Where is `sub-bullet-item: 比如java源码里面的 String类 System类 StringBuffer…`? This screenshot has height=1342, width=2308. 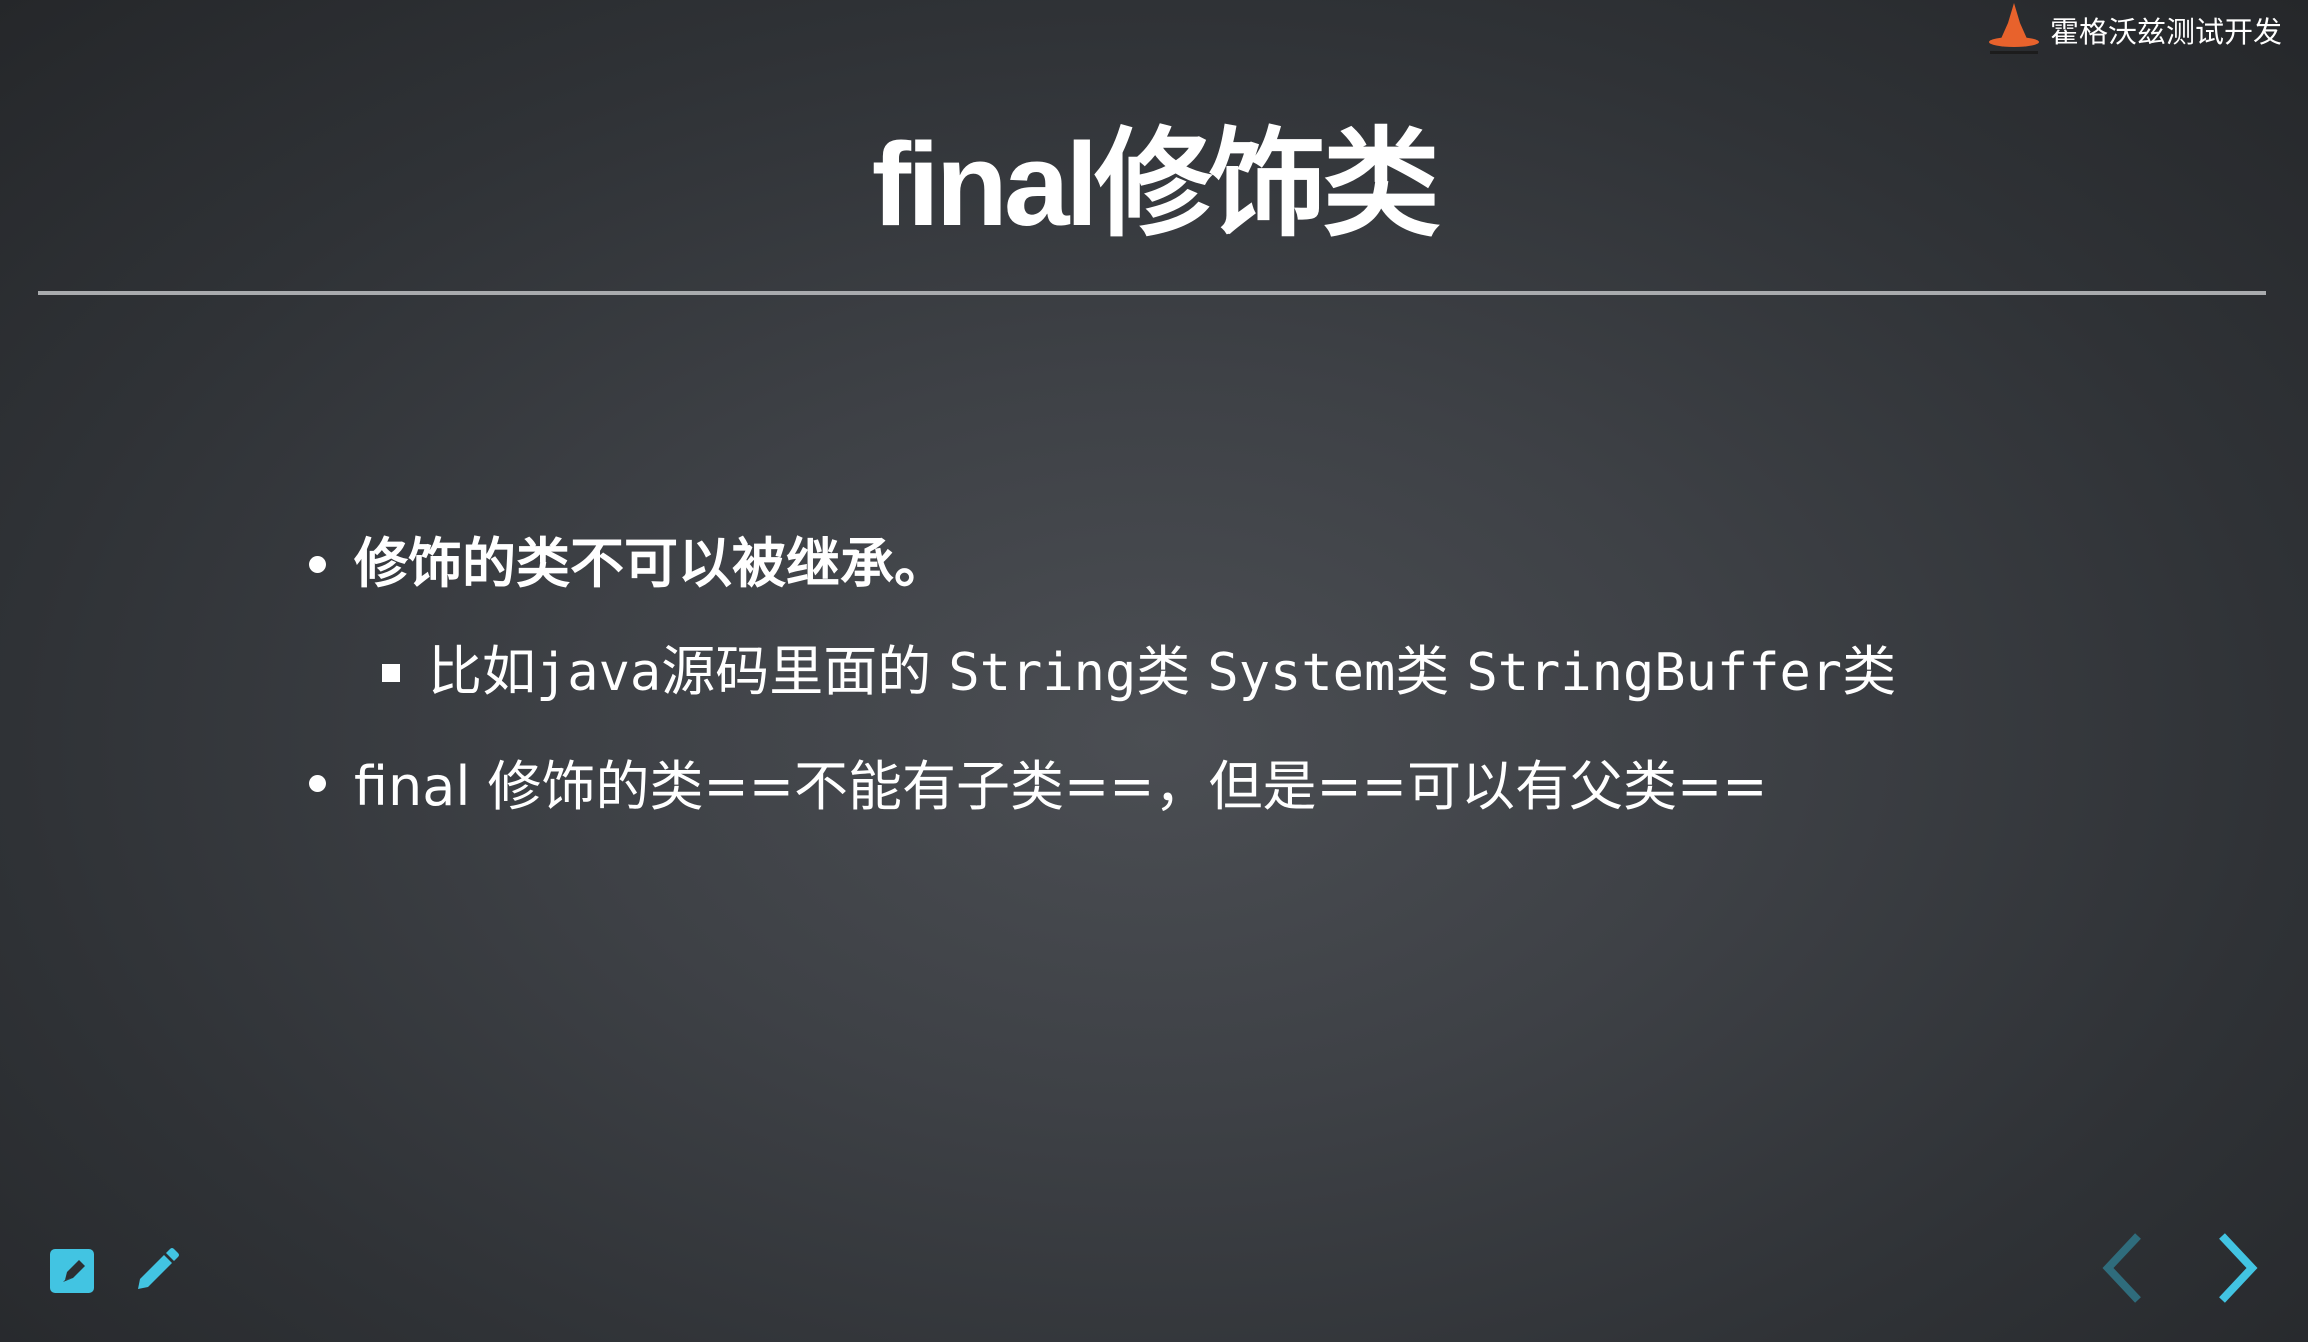 sub-bullet-item: 比如java源码里面的 String类 System类 StringBuffer… is located at coordinates (1200, 672).